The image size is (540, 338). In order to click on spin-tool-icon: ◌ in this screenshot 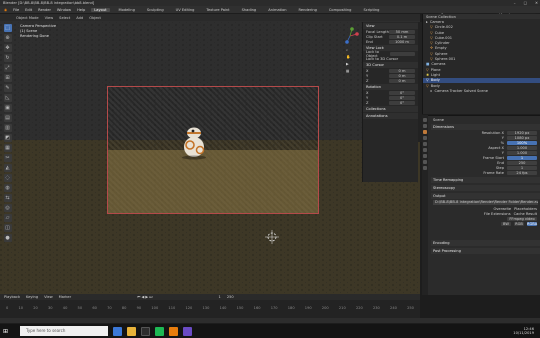, I will do `click(7, 178)`.